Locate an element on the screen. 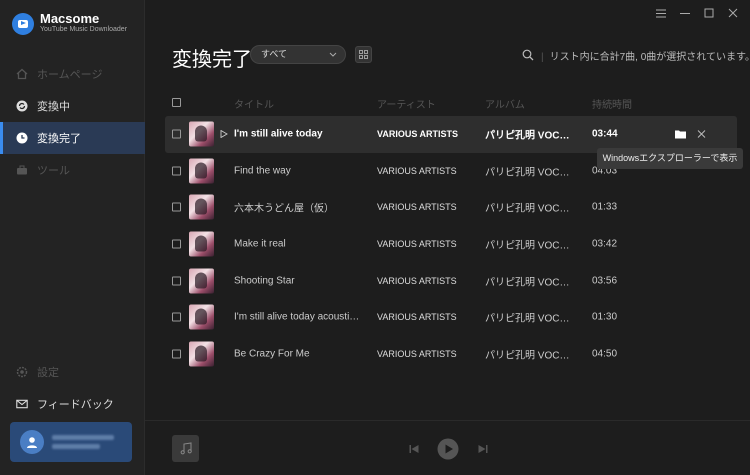 The image size is (750, 475). player-bar is located at coordinates (447, 447).